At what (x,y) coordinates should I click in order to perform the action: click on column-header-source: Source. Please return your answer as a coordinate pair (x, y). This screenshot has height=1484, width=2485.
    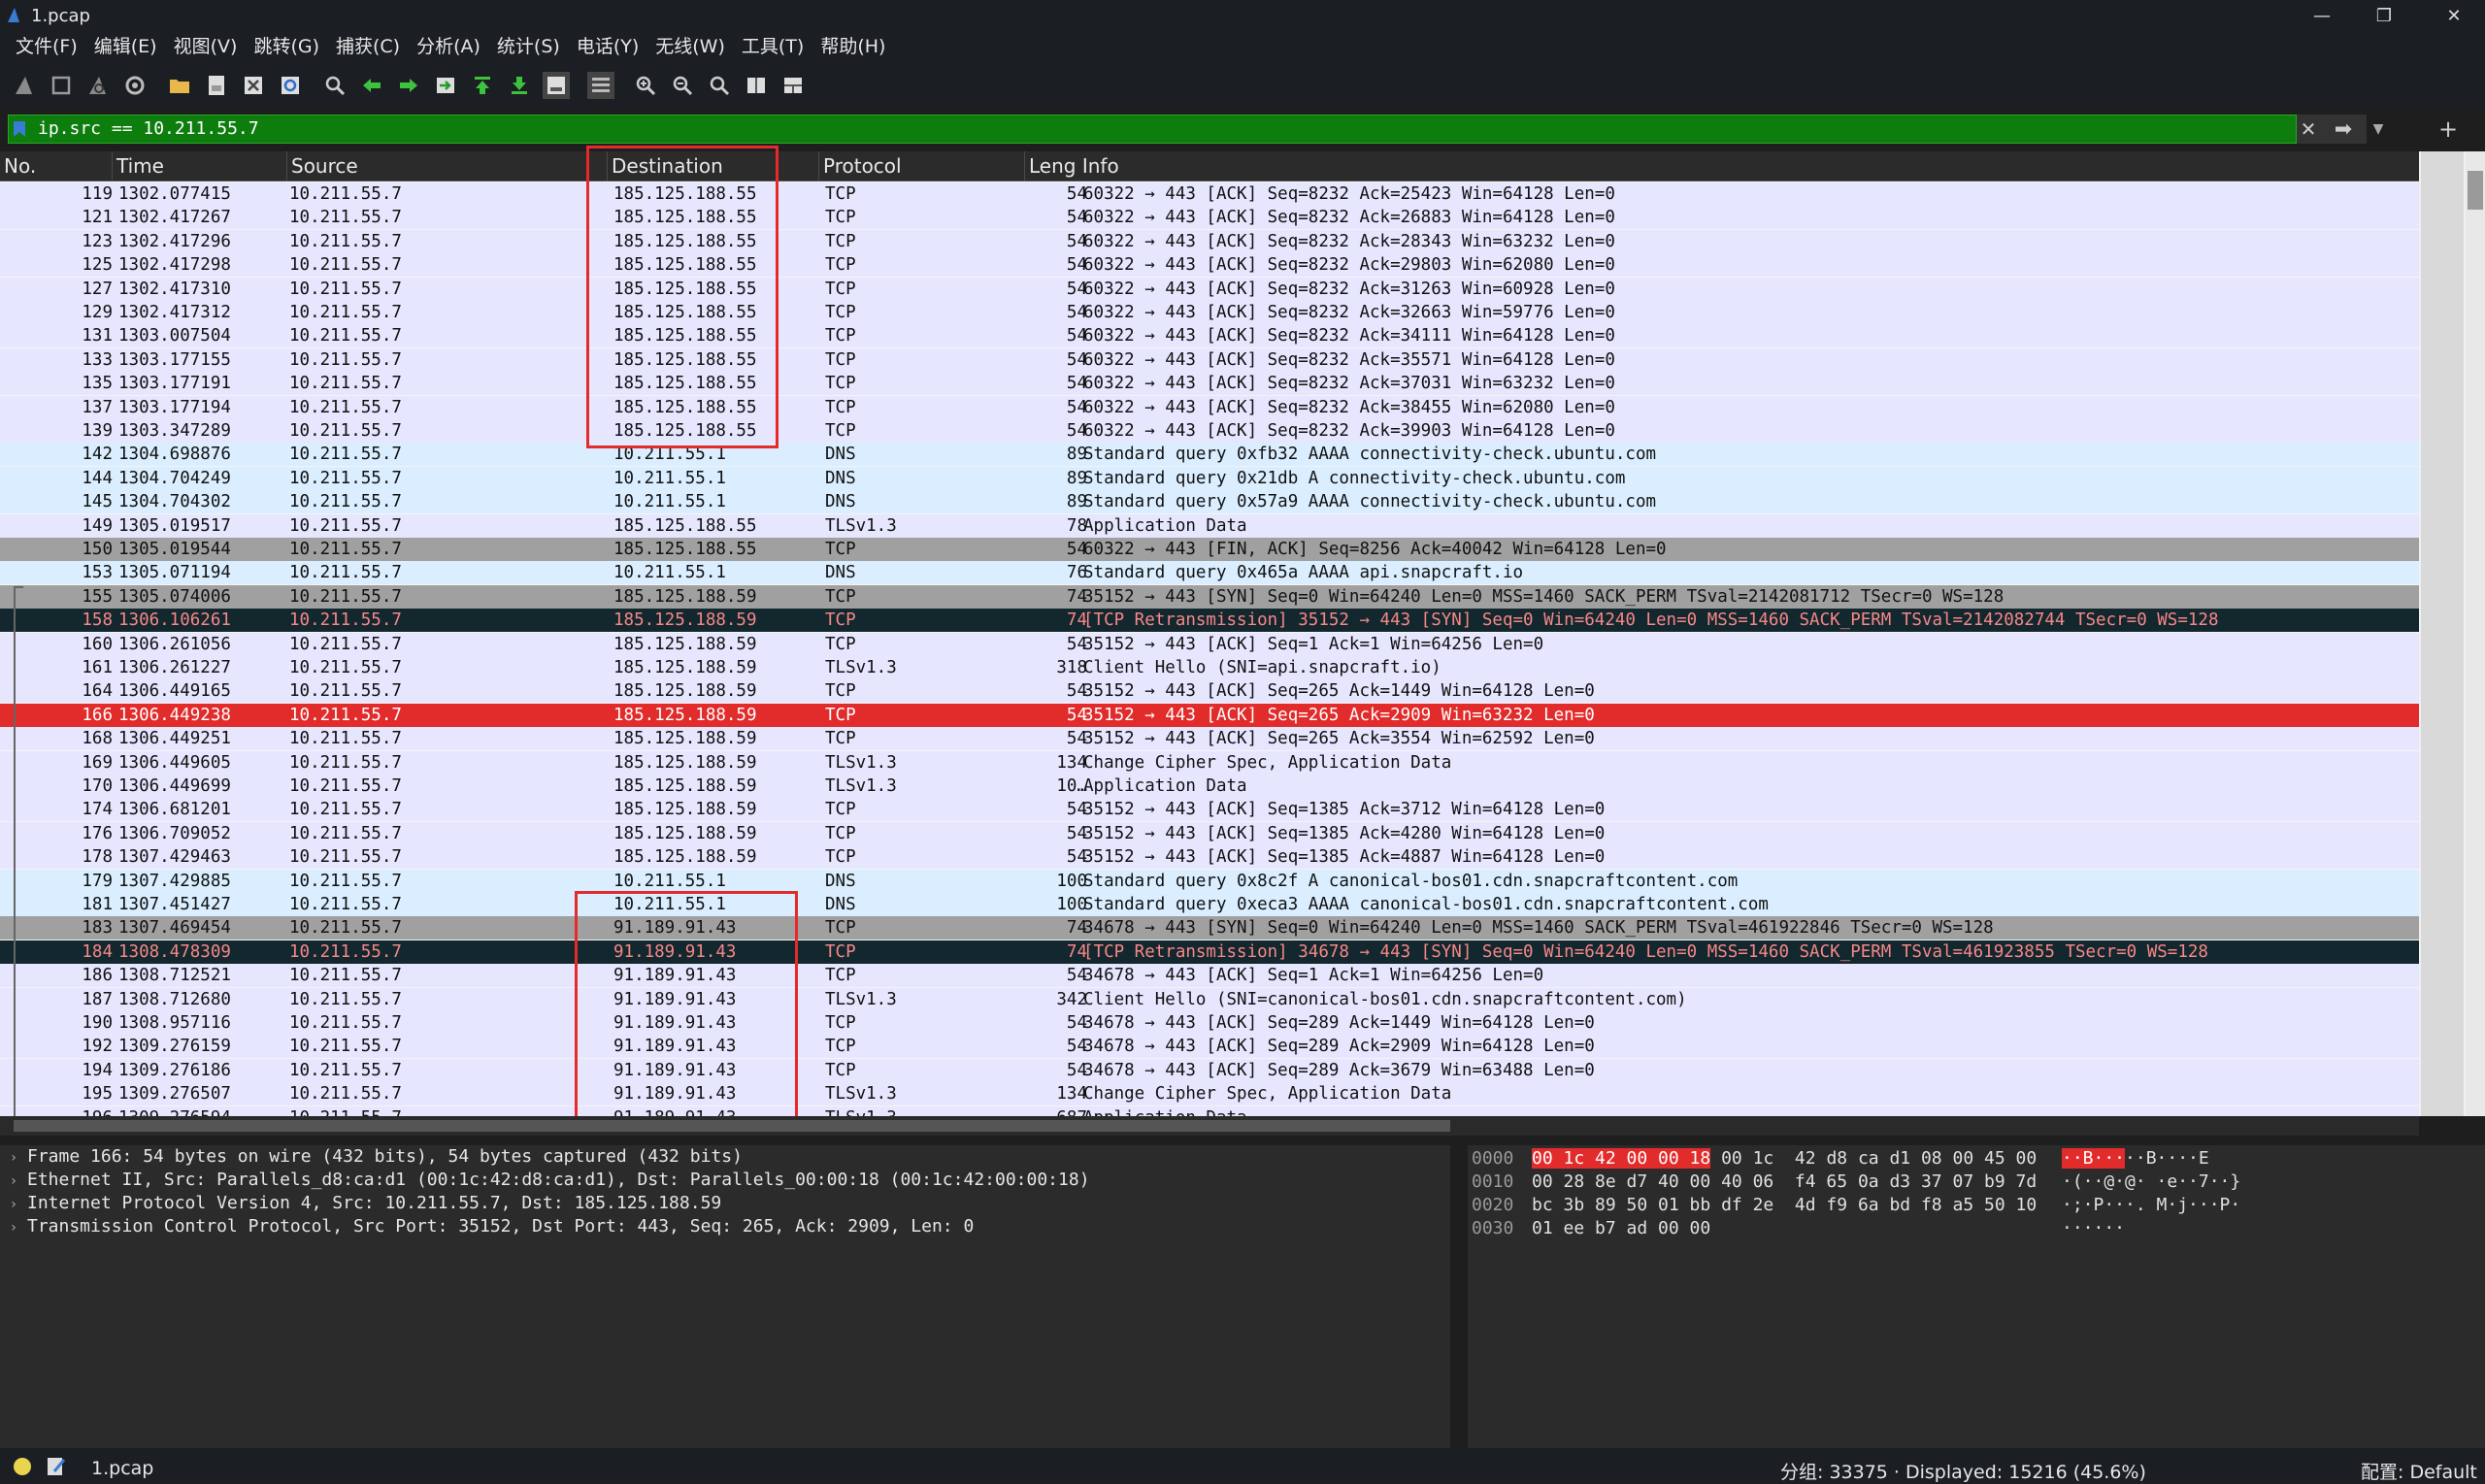
    Looking at the image, I should click on (448, 166).